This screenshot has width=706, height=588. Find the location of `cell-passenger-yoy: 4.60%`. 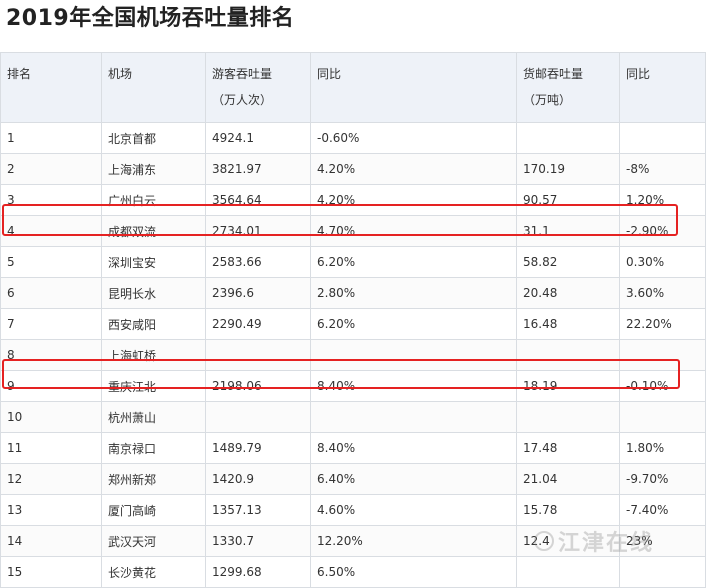

cell-passenger-yoy: 4.60% is located at coordinates (413, 510).